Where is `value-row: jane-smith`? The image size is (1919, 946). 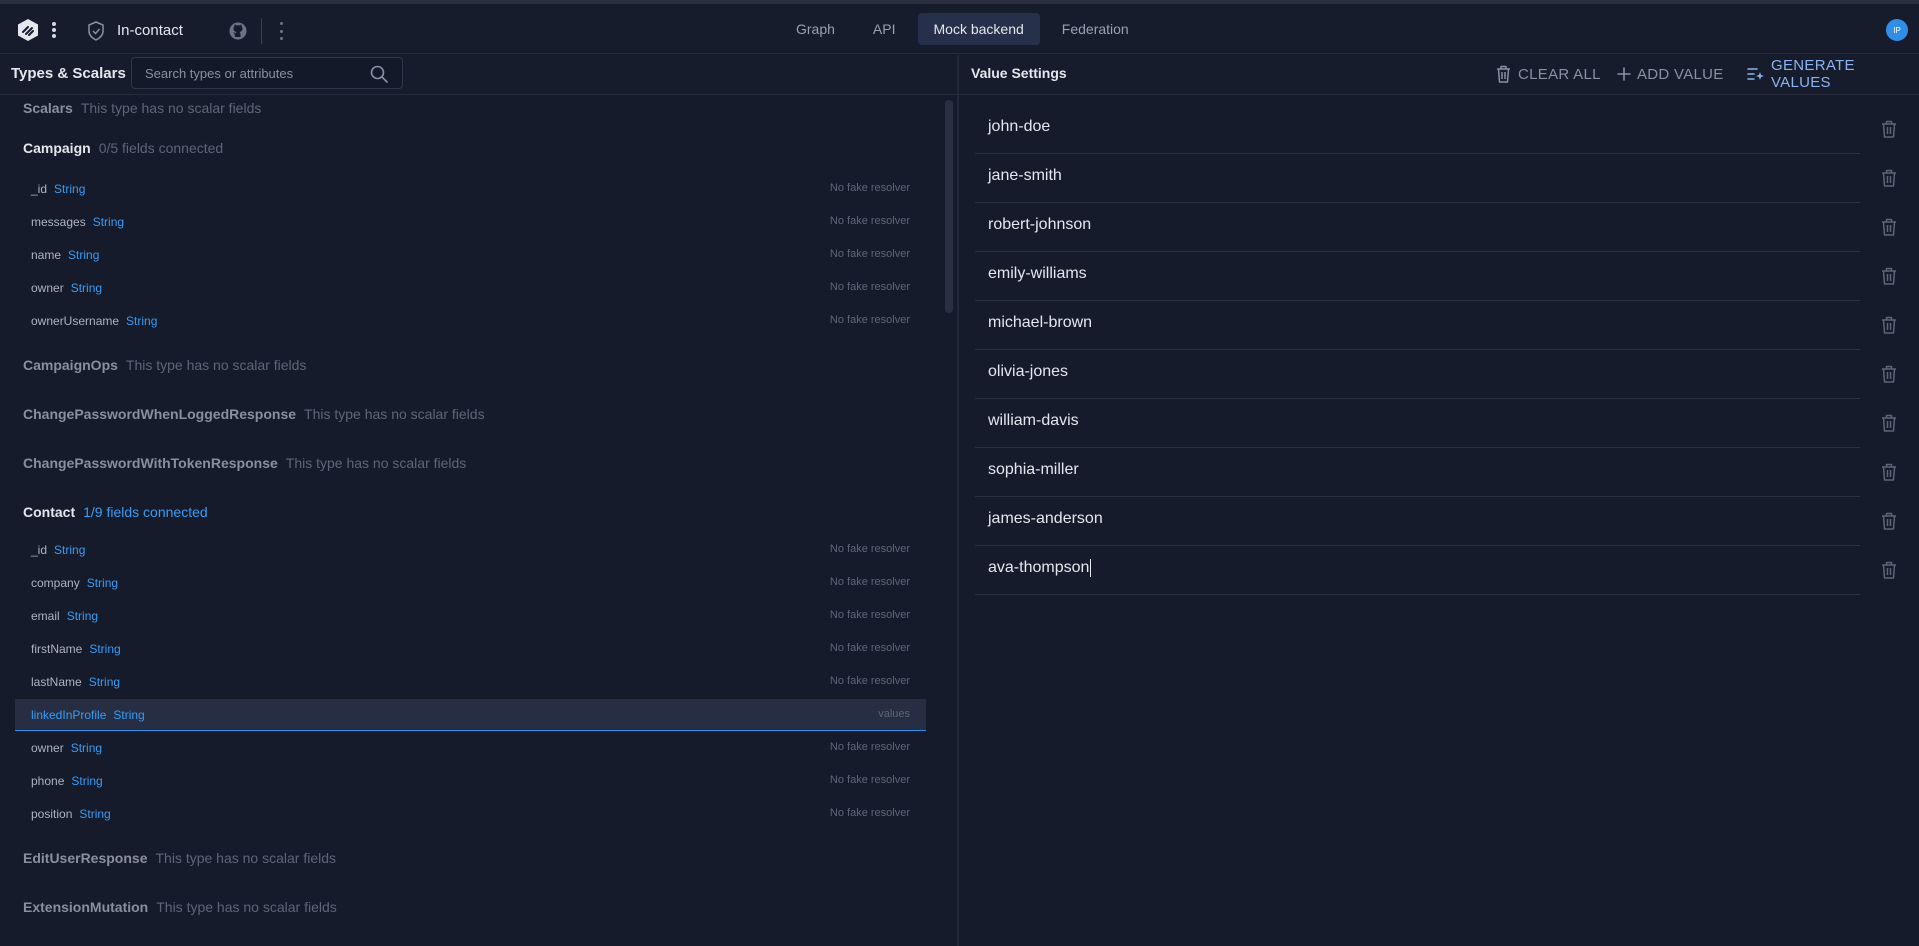
value-row: jane-smith is located at coordinates (1417, 178).